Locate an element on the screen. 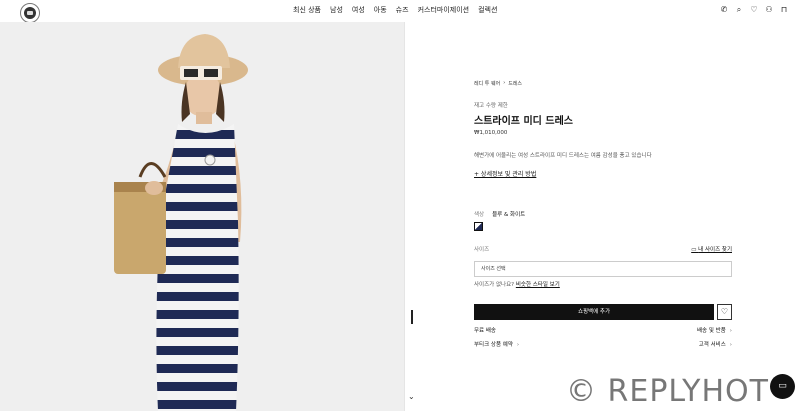 The width and height of the screenshot is (800, 411). logo-mark-icon is located at coordinates (30, 13).